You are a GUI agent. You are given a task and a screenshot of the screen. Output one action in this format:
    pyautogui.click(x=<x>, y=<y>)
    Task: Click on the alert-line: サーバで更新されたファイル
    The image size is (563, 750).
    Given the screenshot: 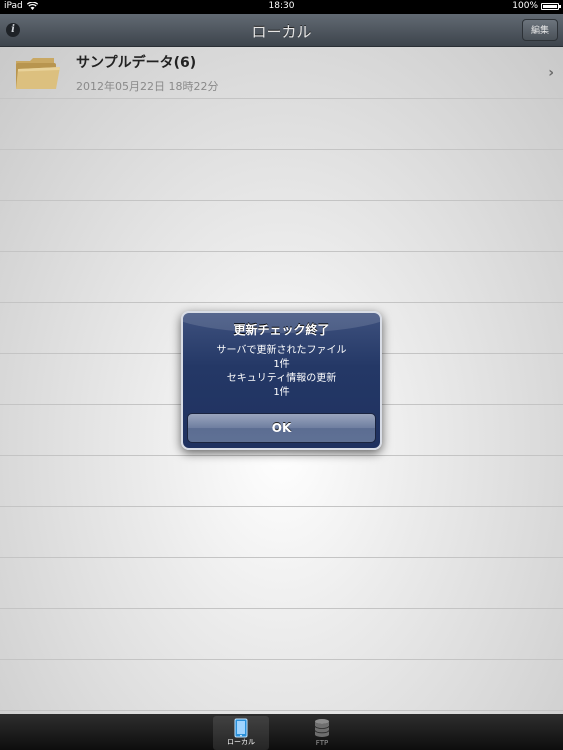 What is the action you would take?
    pyautogui.click(x=281, y=350)
    